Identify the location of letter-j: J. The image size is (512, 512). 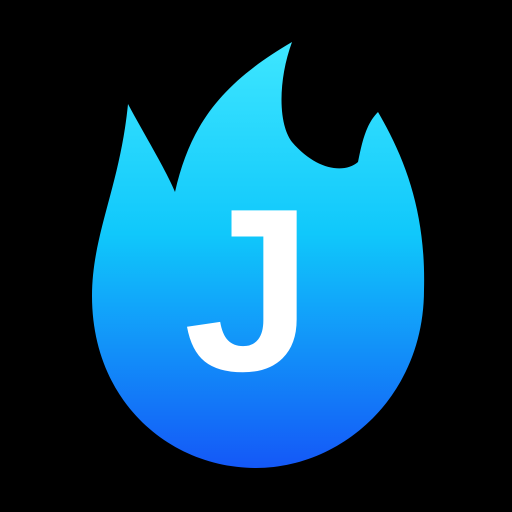
(247, 290).